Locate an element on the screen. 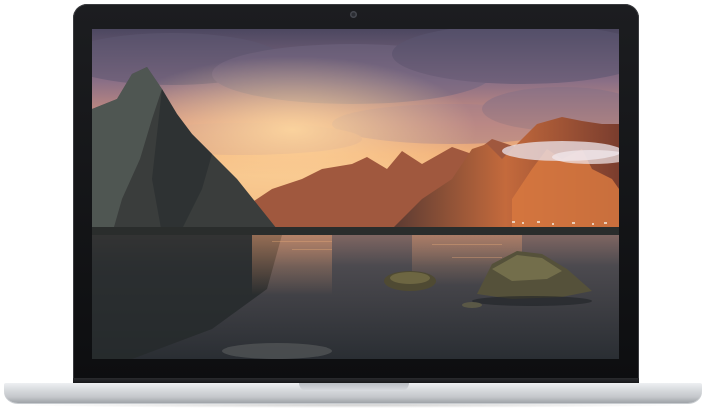 This screenshot has height=412, width=706. webcam-icon is located at coordinates (353, 14).